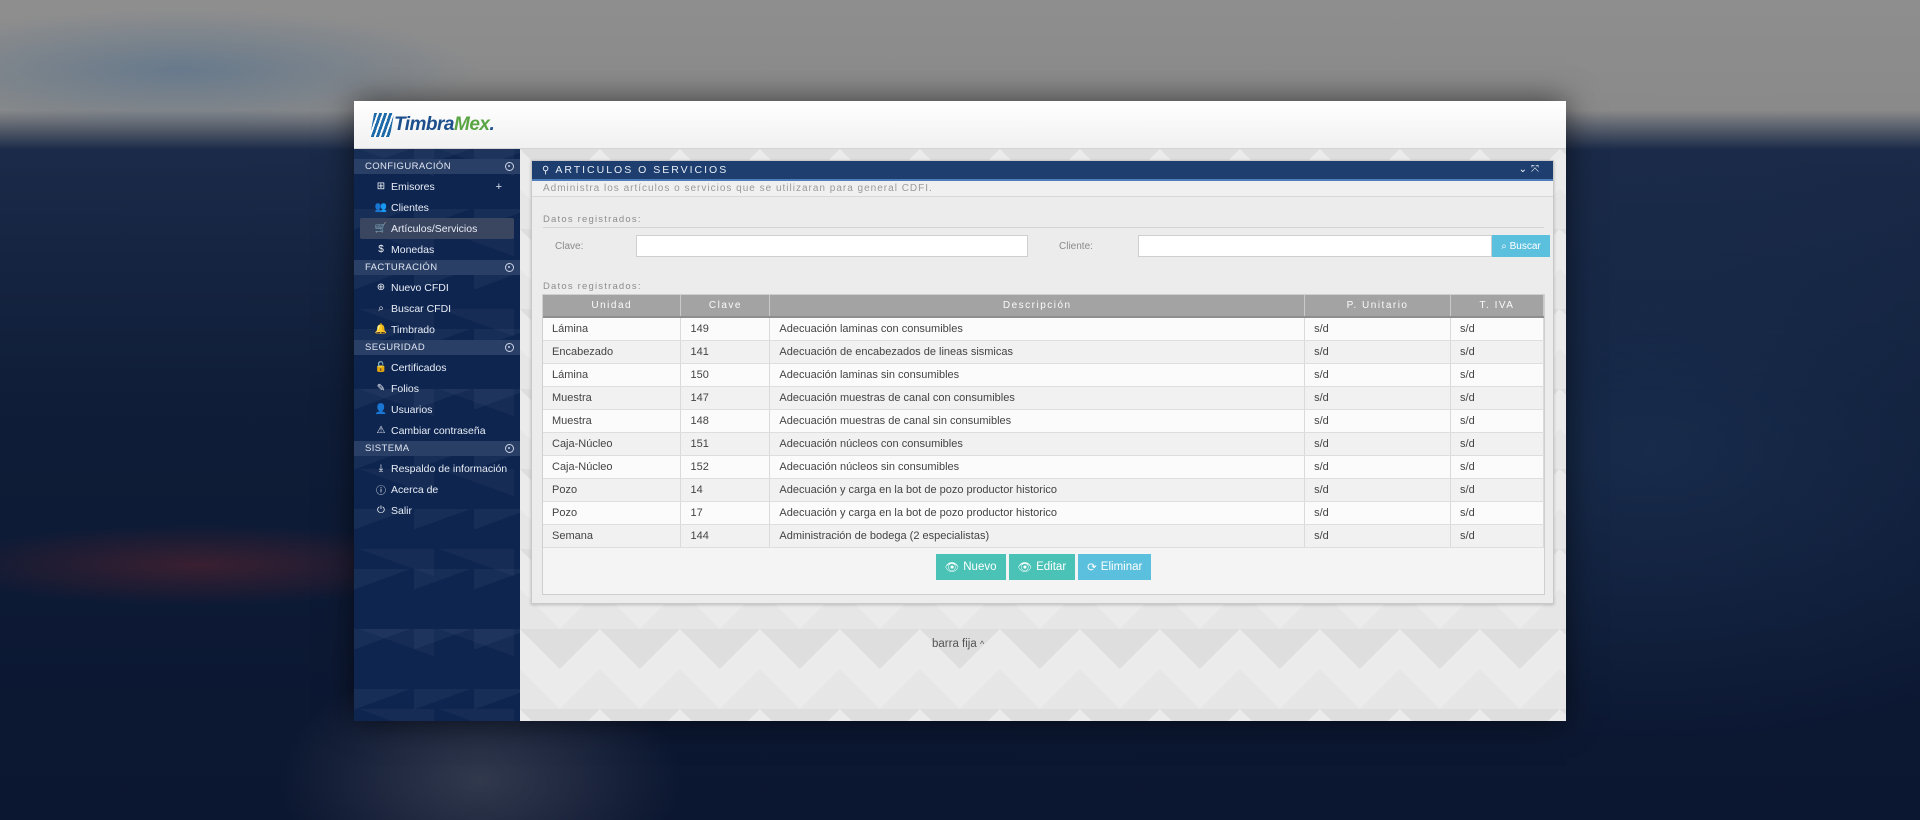 The width and height of the screenshot is (1920, 820). What do you see at coordinates (1521, 246) in the screenshot?
I see `search-button: ⌕ Buscar` at bounding box center [1521, 246].